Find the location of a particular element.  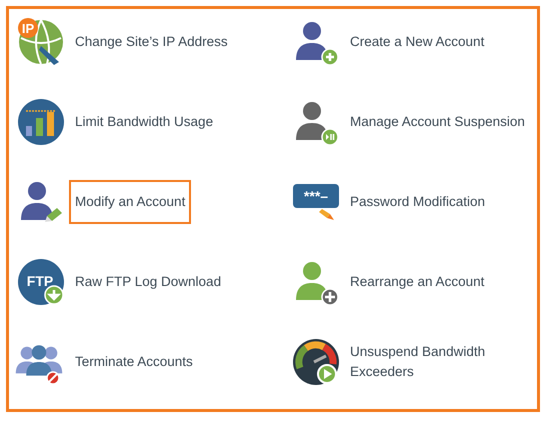

tool-link: Raw FTP Log Download is located at coordinates (148, 282).